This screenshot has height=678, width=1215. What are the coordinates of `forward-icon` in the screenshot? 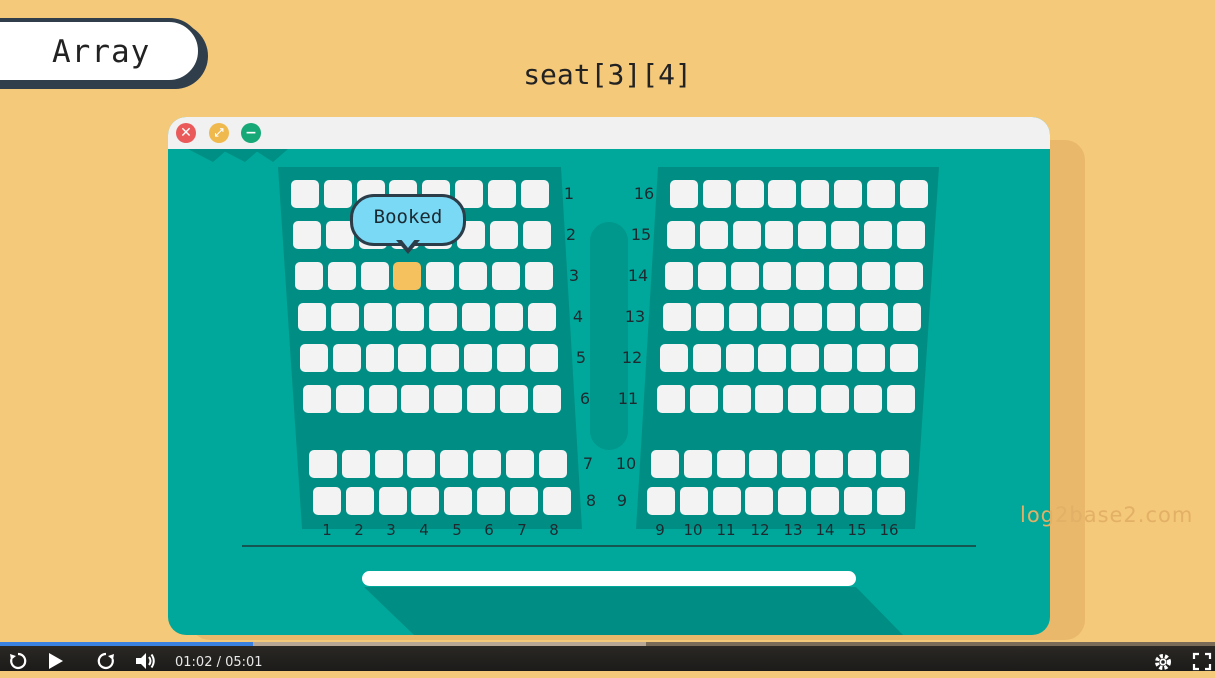 It's located at (106, 664).